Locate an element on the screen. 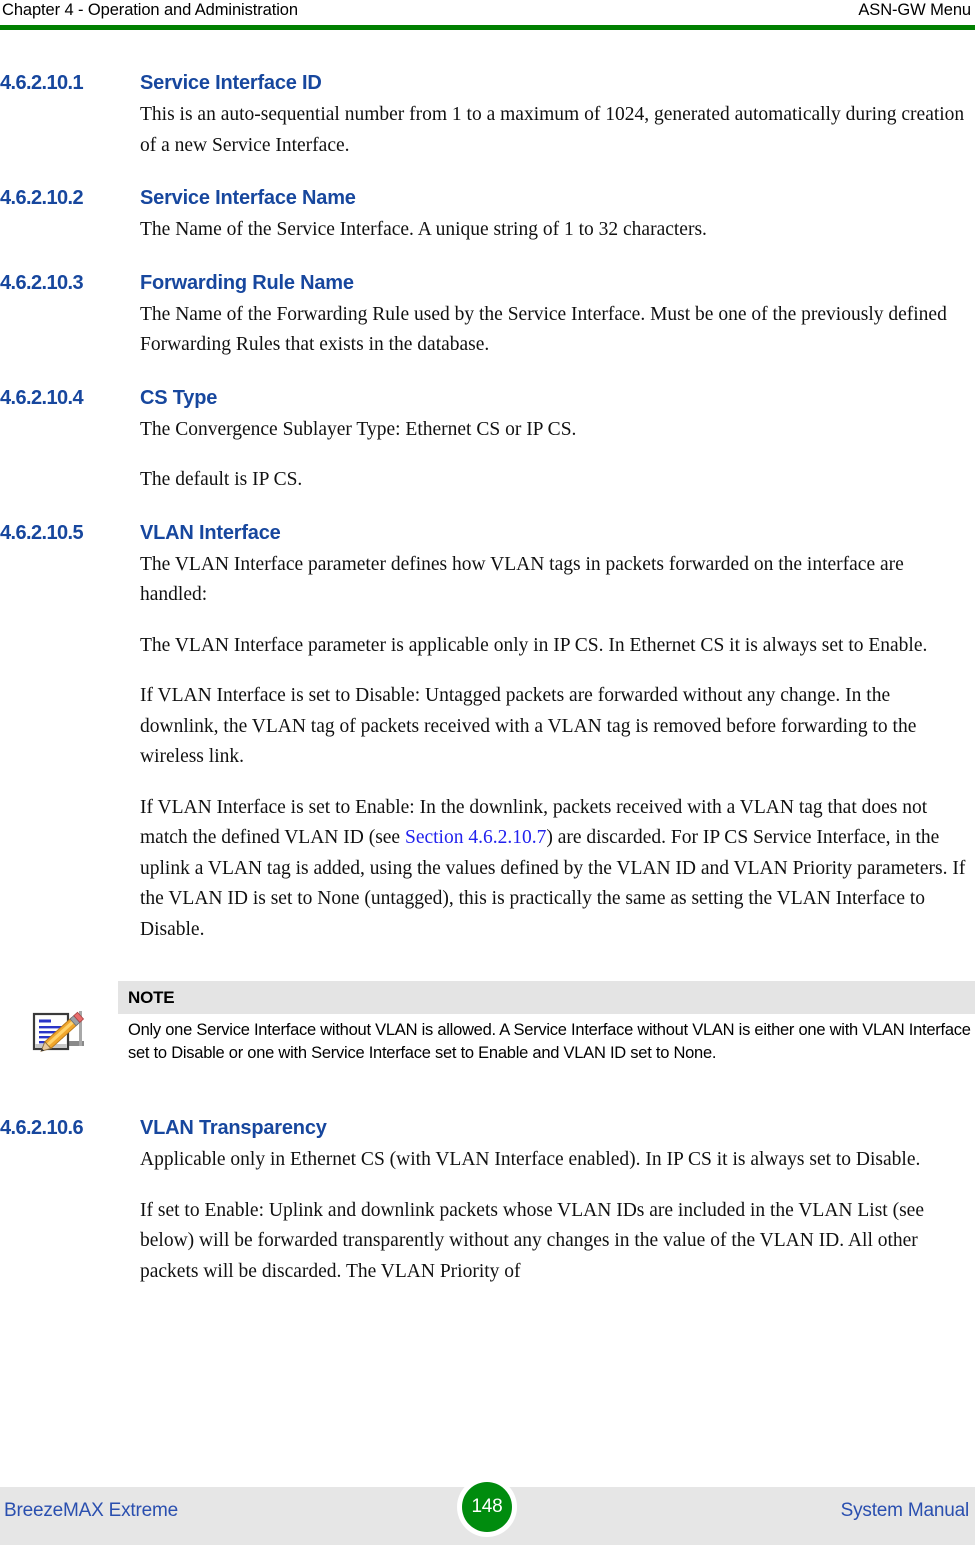 The width and height of the screenshot is (975, 1545). section-number: 4.6.2.10.1 is located at coordinates (42, 83).